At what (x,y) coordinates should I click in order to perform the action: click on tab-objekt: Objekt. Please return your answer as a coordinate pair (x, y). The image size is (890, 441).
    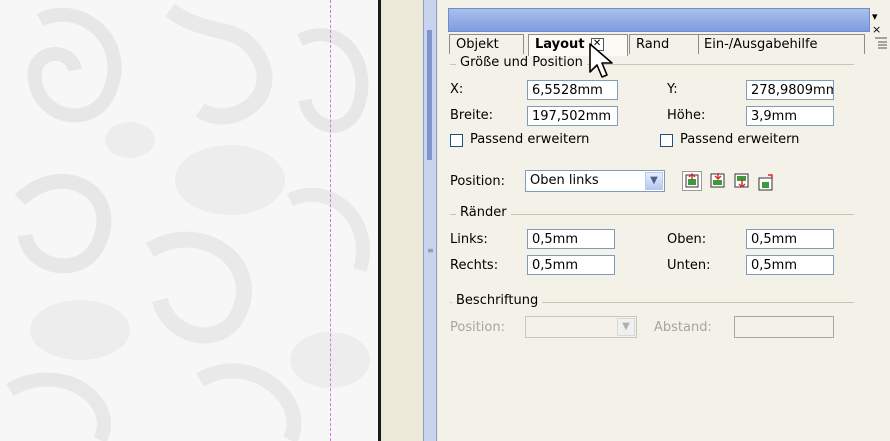
    Looking at the image, I should click on (486, 44).